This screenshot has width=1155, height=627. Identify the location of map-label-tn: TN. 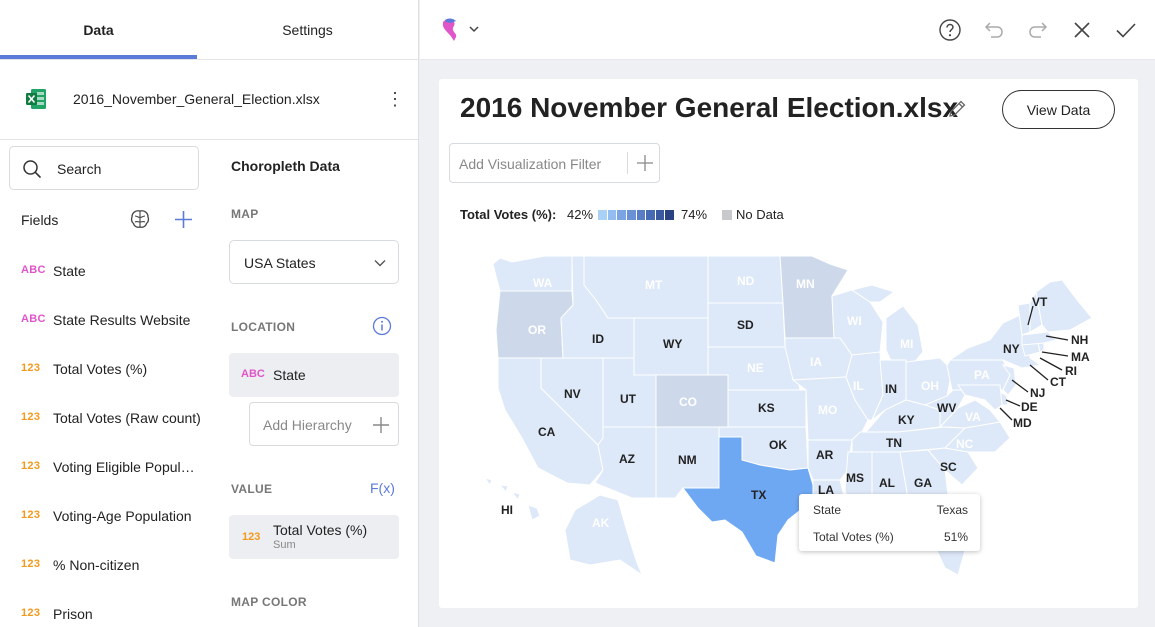
(894, 443).